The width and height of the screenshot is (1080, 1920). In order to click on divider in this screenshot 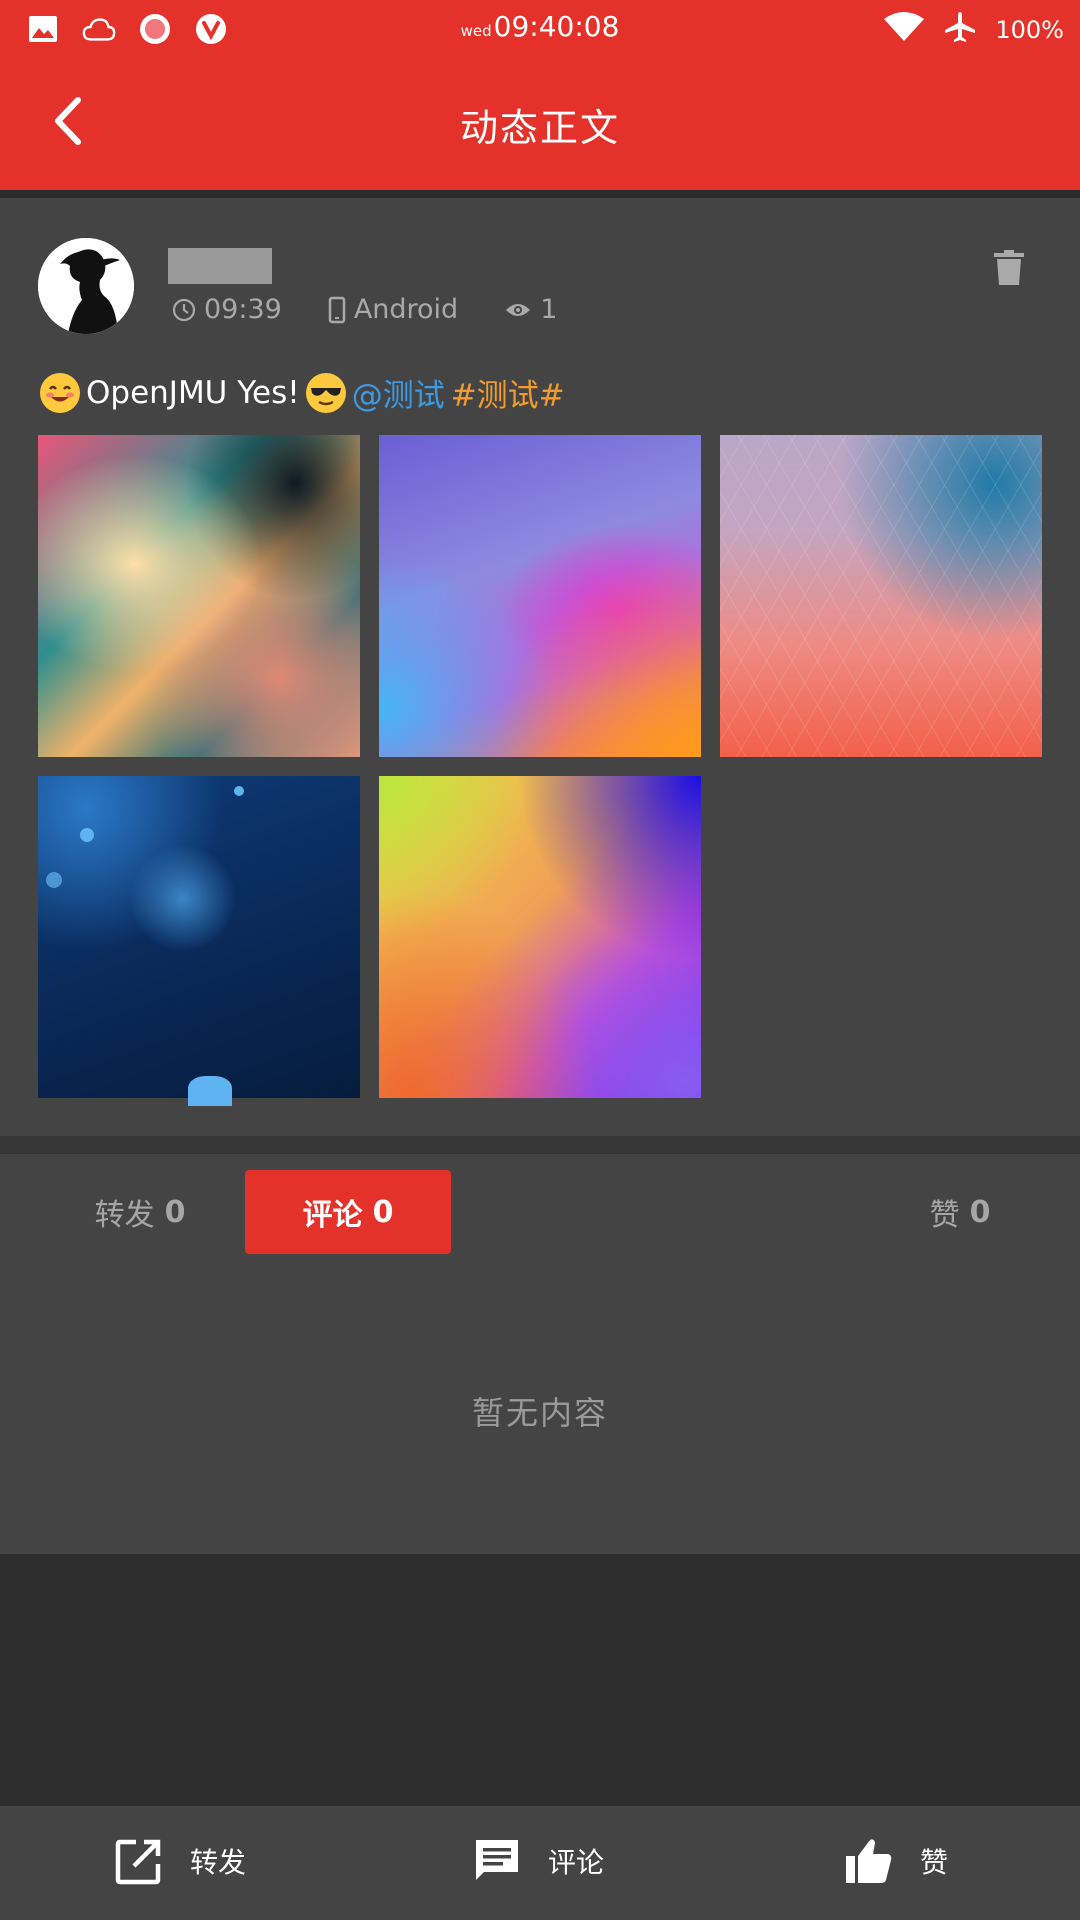, I will do `click(540, 194)`.